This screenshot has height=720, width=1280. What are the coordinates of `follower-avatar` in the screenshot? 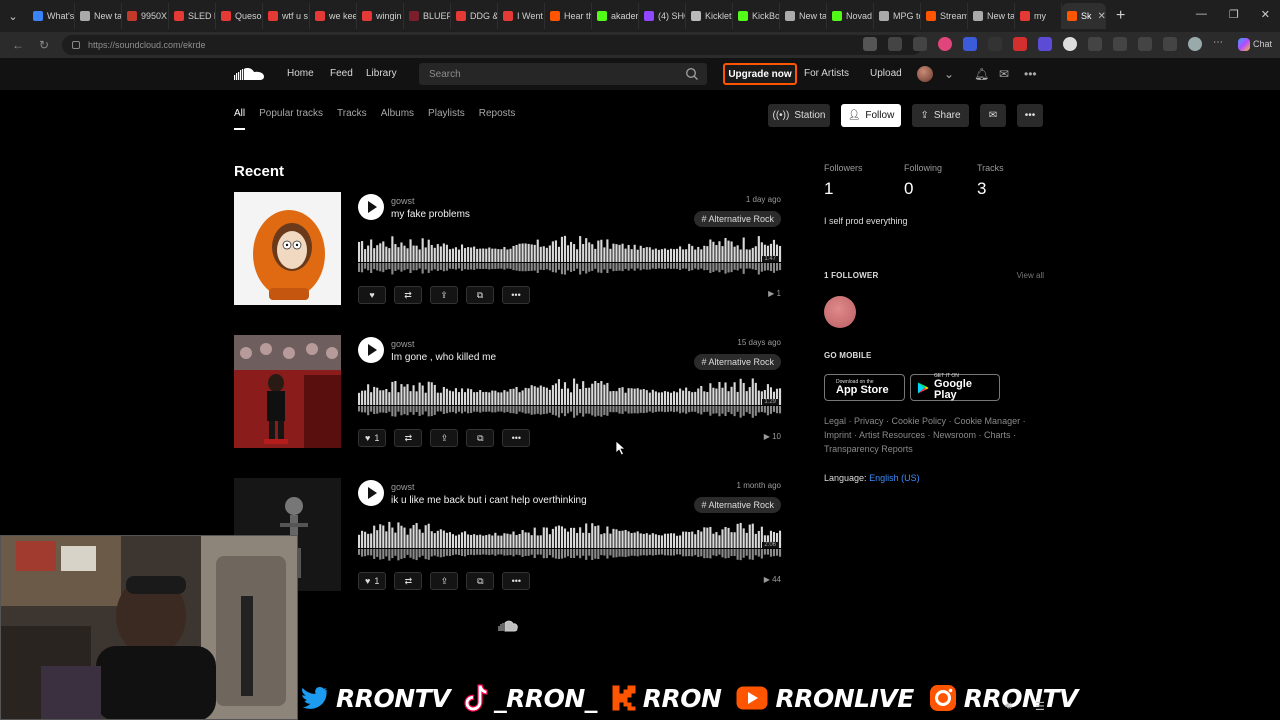 It's located at (840, 312).